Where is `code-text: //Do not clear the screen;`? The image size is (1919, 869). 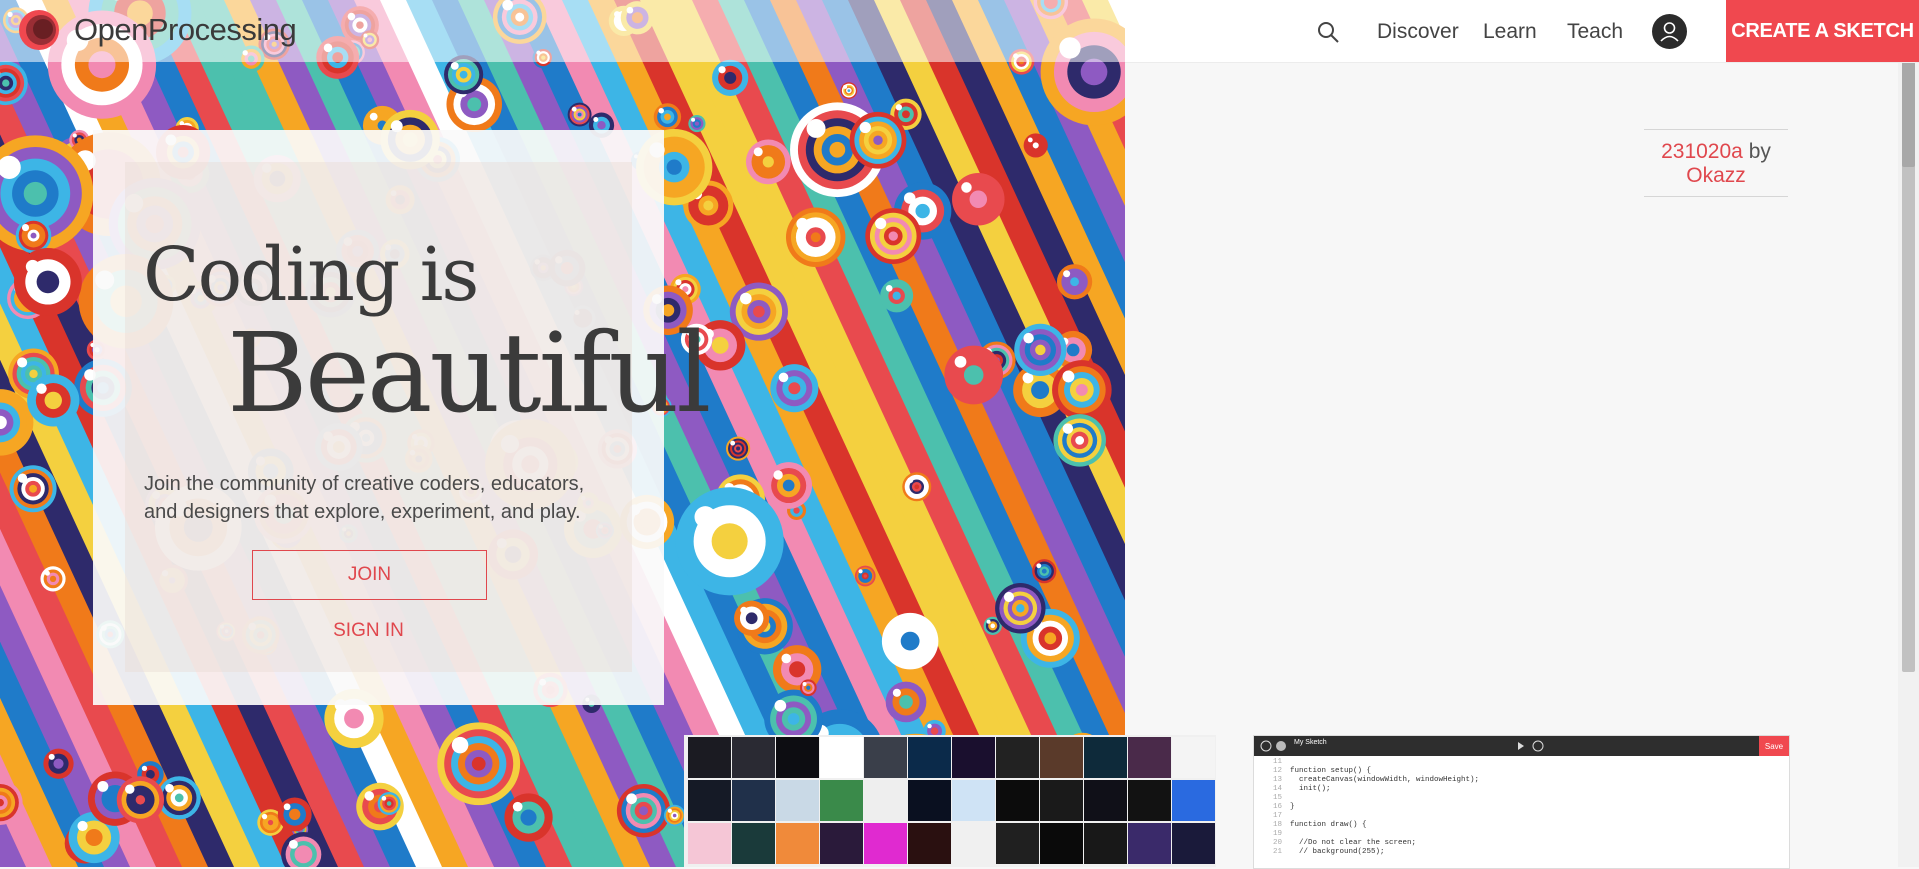
code-text: //Do not clear the screen; is located at coordinates (1353, 843).